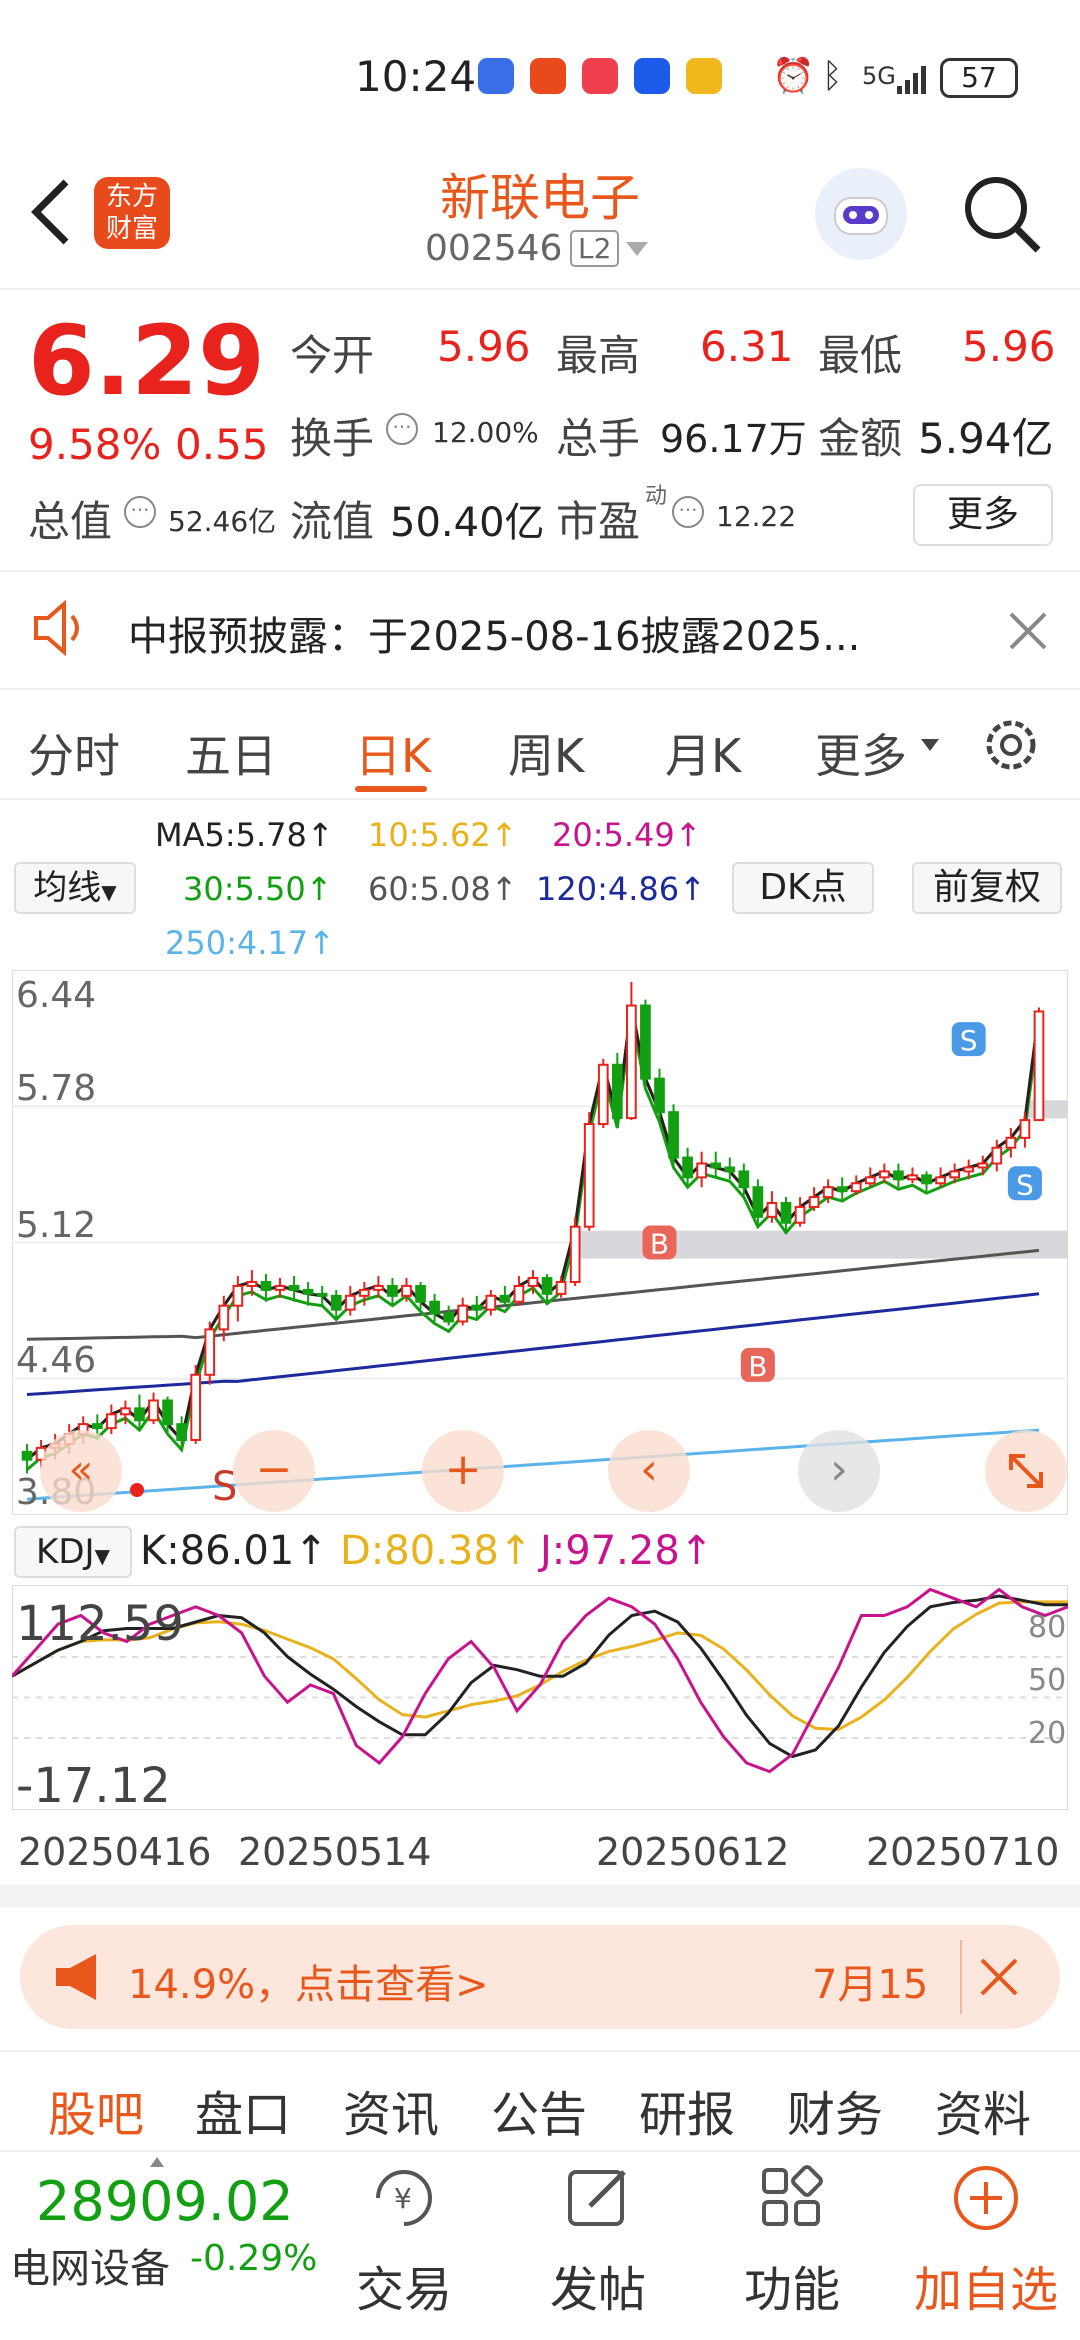 The image size is (1080, 2340). I want to click on tab-news: 资讯, so click(391, 2110).